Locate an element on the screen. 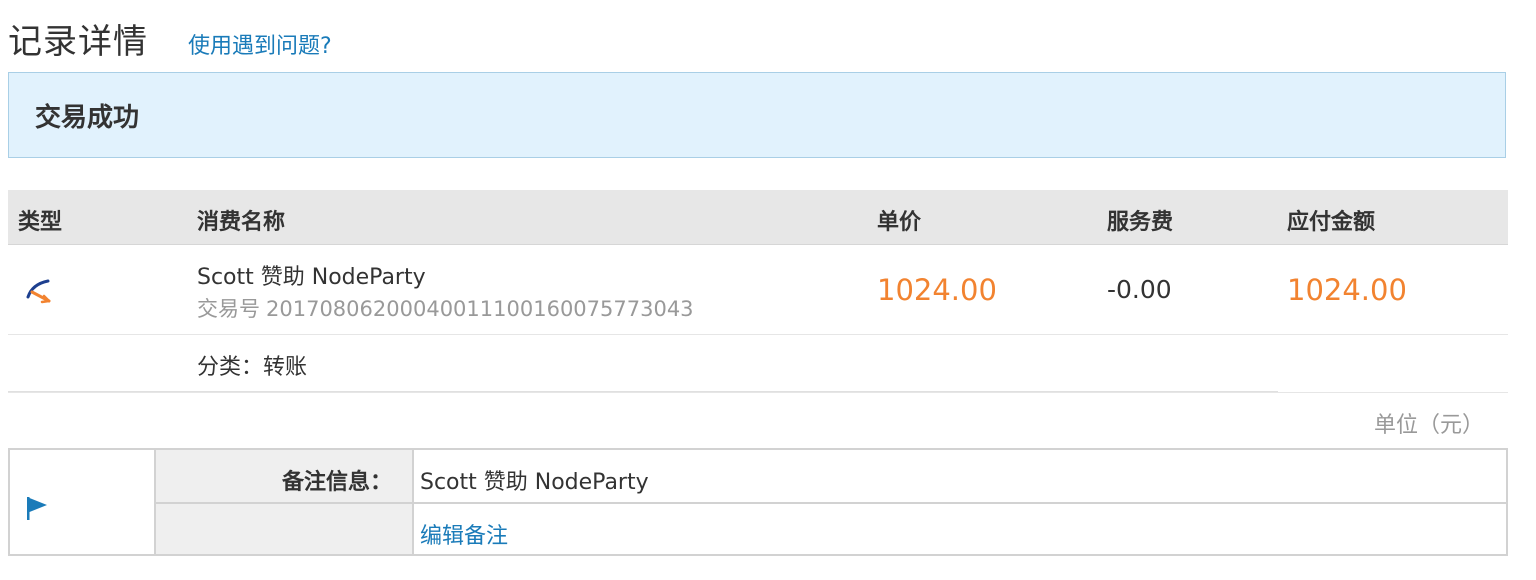  divider is located at coordinates (758, 392).